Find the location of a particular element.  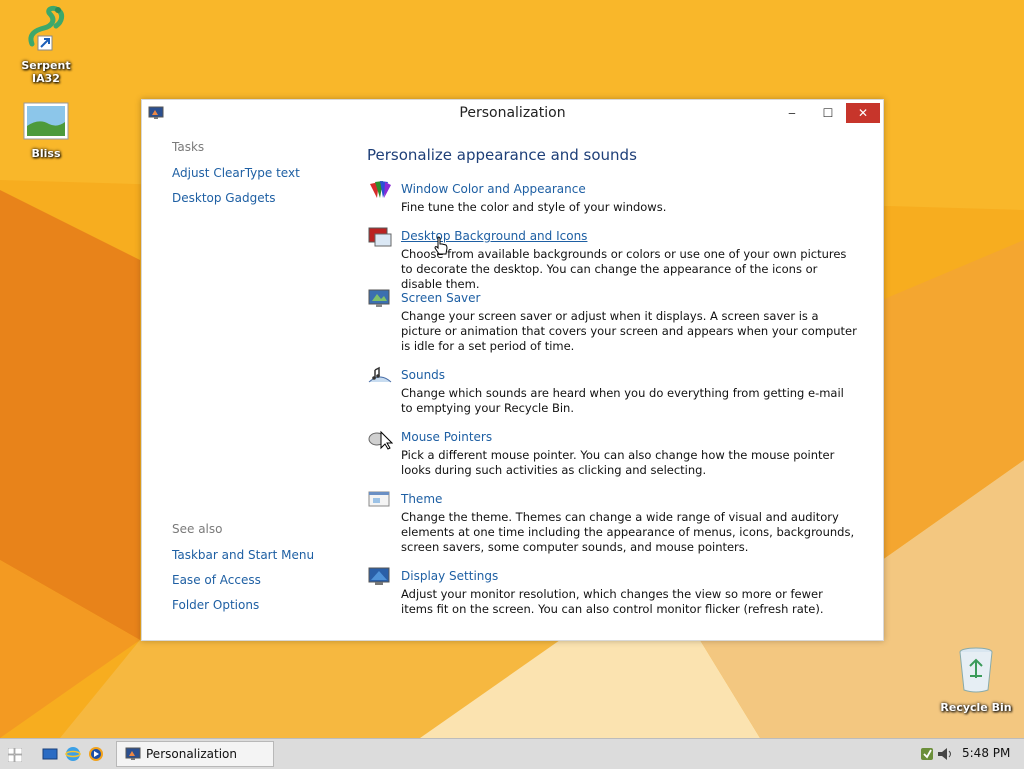

desktop-icon-bliss: Bliss is located at coordinates (46, 131).